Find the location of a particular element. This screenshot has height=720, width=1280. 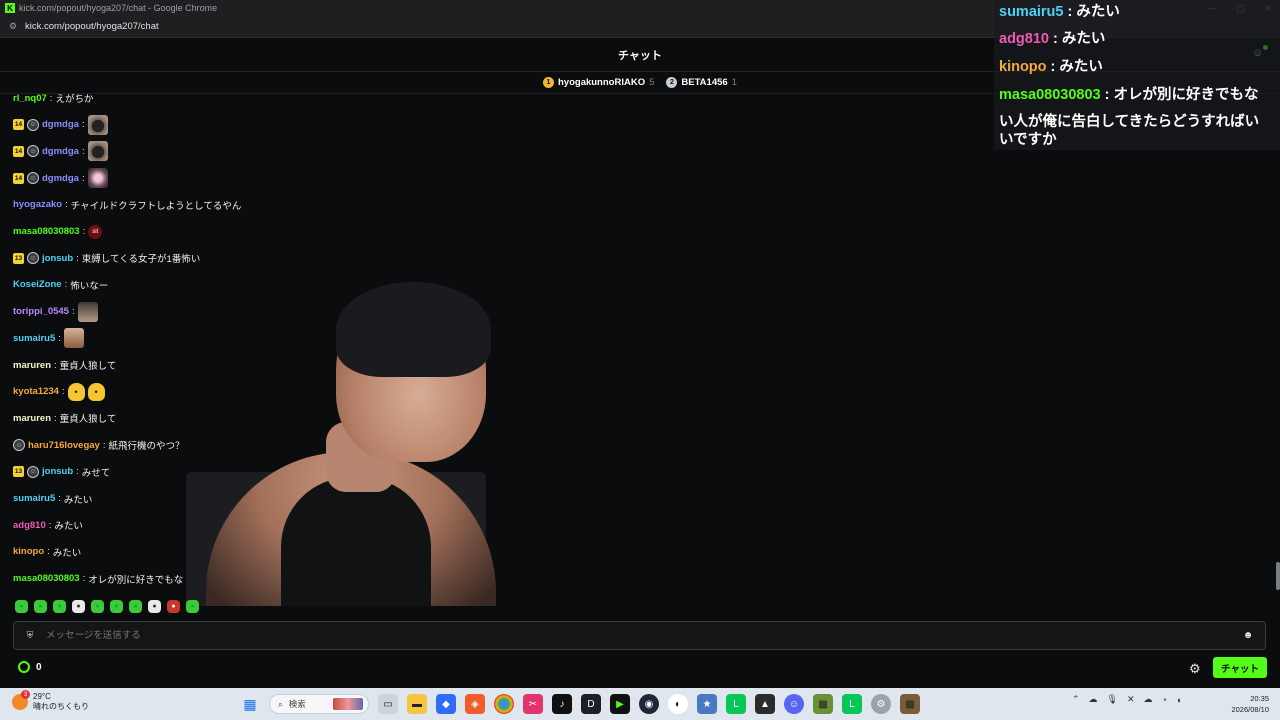

app-icon: ▶ is located at coordinates (620, 704).